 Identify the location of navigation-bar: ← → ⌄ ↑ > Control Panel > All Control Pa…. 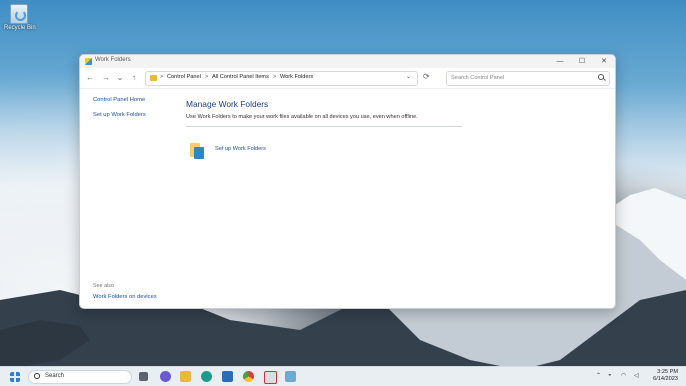
(347, 78).